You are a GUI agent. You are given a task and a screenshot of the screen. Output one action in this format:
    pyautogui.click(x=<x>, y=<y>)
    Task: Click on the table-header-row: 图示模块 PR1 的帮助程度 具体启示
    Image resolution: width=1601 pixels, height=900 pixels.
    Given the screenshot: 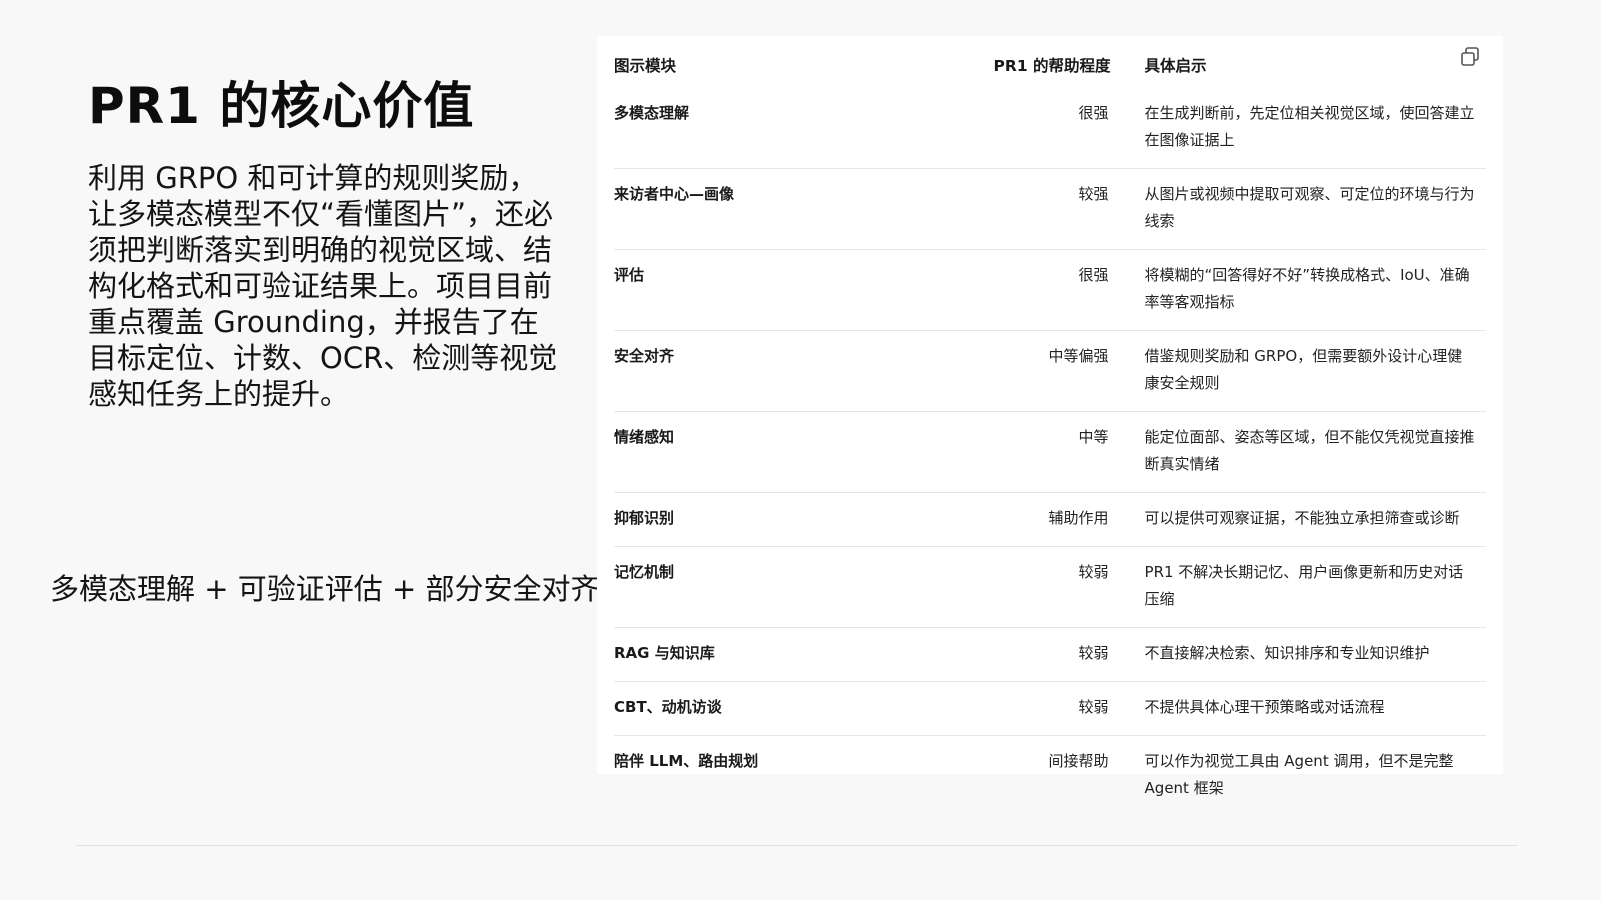 What is the action you would take?
    pyautogui.click(x=1050, y=65)
    